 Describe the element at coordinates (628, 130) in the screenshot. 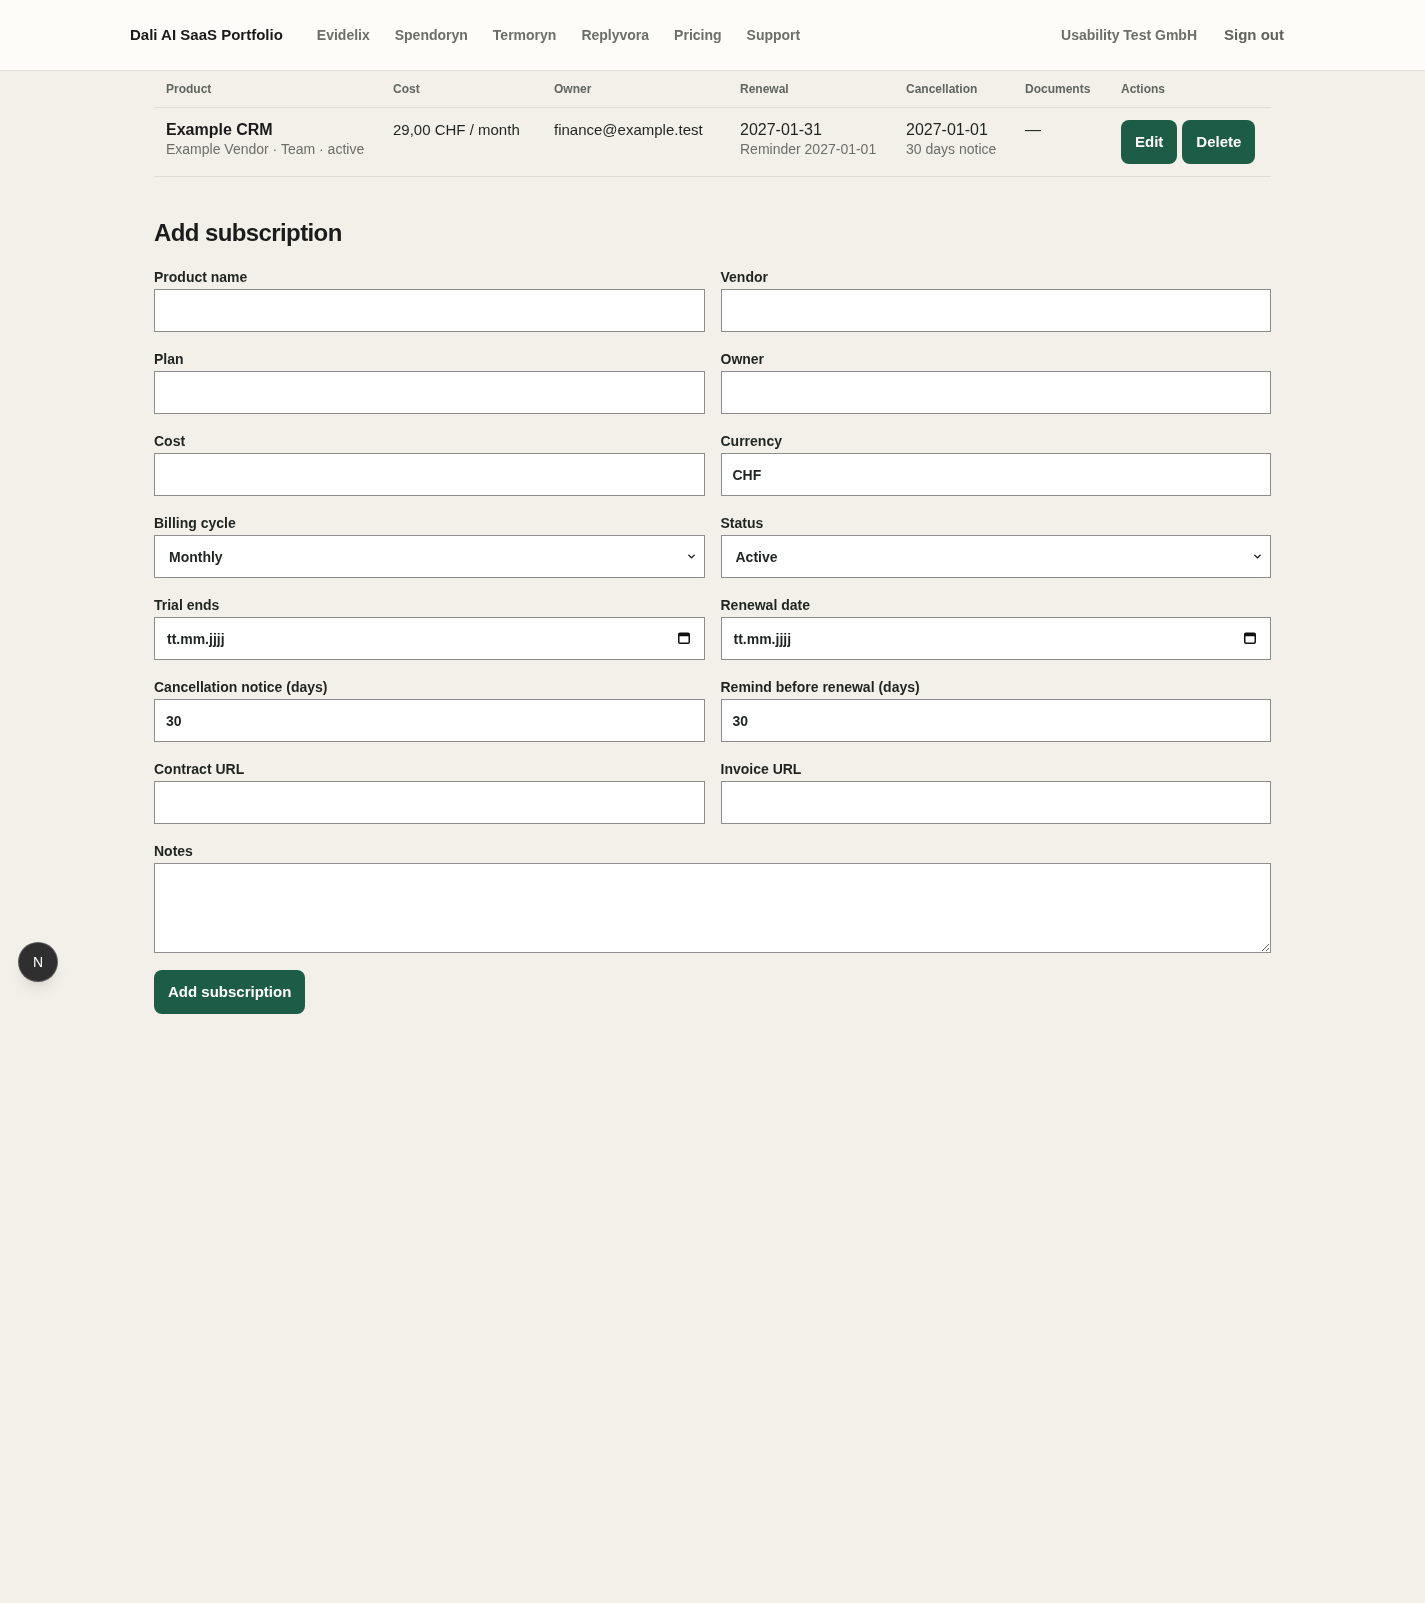

I see `owner-email: finance@example.test` at that location.